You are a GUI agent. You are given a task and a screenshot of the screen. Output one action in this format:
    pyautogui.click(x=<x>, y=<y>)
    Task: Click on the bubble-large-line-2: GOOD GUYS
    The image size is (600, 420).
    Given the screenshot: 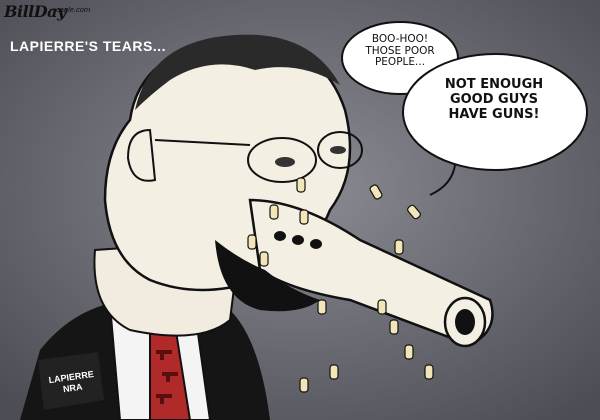 What is the action you would take?
    pyautogui.click(x=494, y=99)
    